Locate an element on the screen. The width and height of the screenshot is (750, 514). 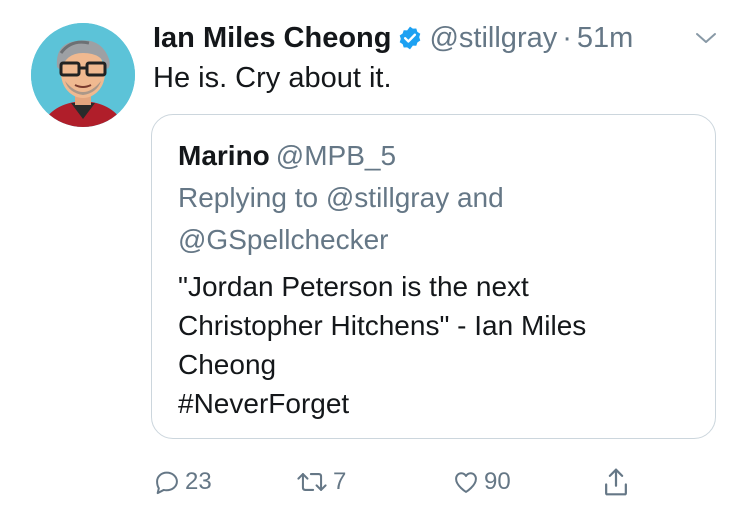
reply-icon is located at coordinates (167, 483).